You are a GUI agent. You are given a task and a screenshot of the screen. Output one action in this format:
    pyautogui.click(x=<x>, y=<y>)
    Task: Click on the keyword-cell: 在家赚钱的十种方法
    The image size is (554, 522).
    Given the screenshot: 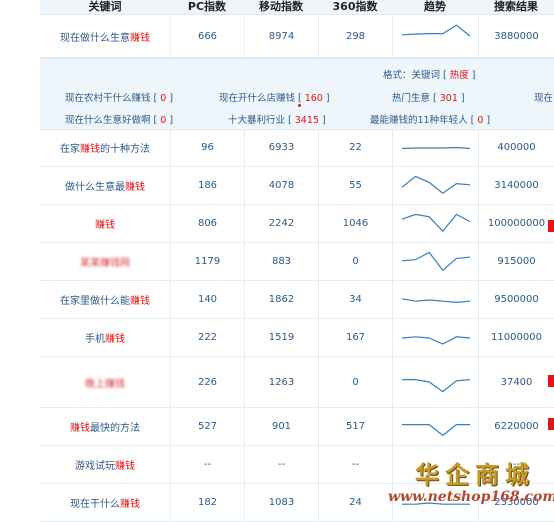 What is the action you would take?
    pyautogui.click(x=105, y=147)
    